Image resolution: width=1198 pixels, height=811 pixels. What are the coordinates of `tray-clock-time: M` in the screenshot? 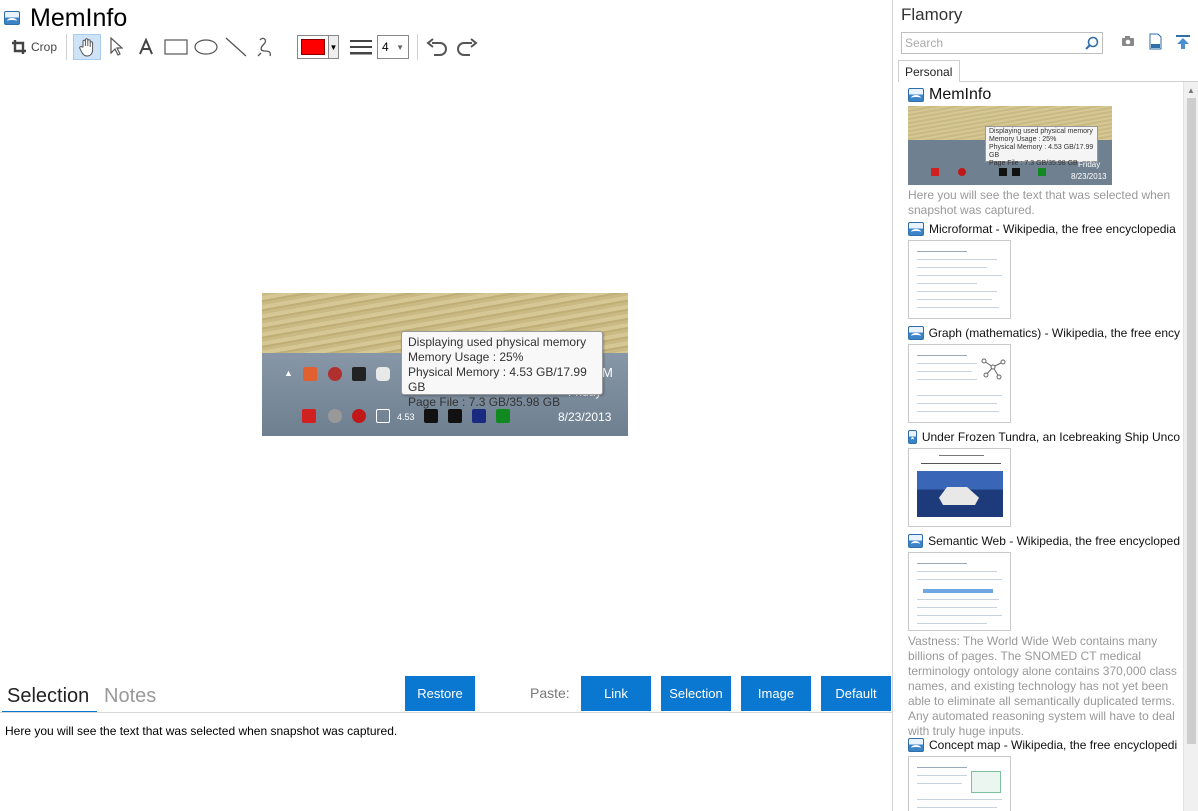 It's located at (607, 372).